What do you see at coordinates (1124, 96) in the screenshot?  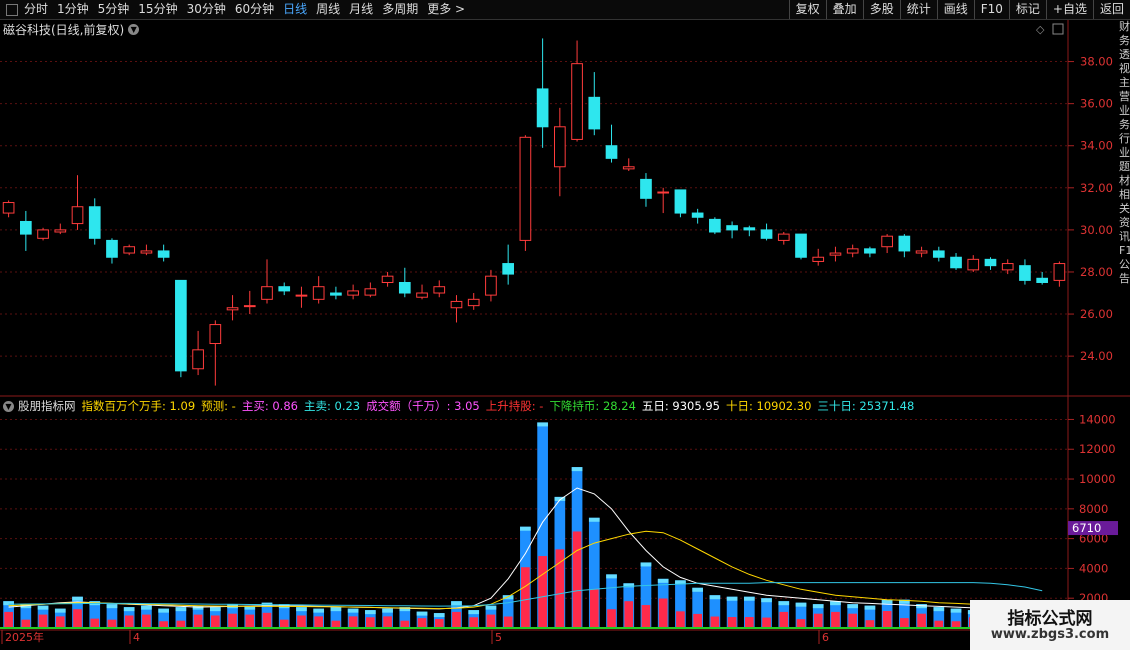 I see `side-tab-char: 营` at bounding box center [1124, 96].